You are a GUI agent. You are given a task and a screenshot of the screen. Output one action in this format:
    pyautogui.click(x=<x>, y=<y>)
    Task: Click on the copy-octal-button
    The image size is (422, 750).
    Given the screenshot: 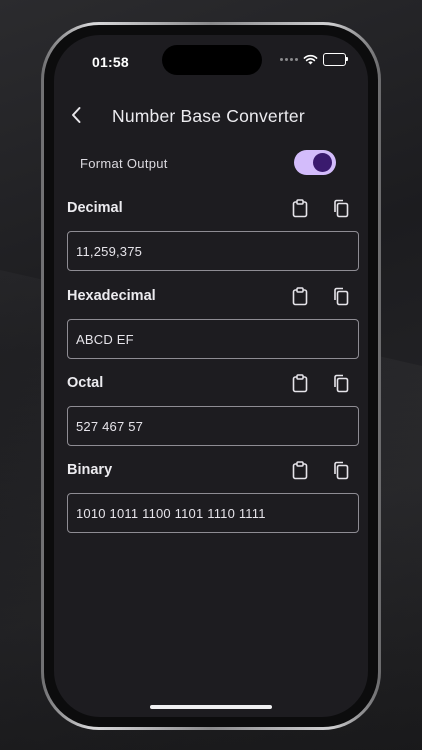 What is the action you would take?
    pyautogui.click(x=340, y=383)
    